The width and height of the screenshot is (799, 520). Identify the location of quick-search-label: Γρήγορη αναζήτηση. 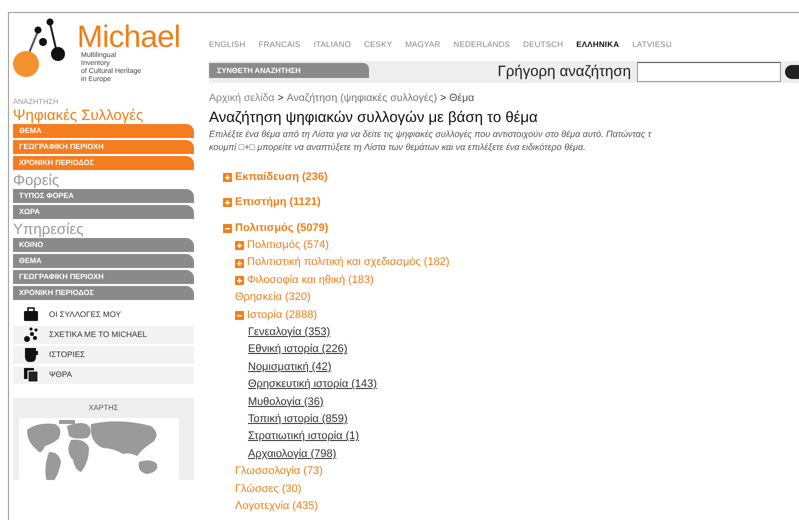
(564, 72).